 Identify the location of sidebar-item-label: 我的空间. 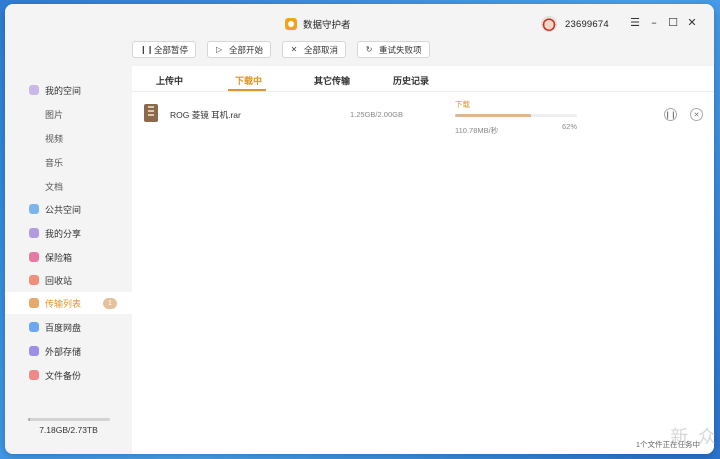
(63, 90).